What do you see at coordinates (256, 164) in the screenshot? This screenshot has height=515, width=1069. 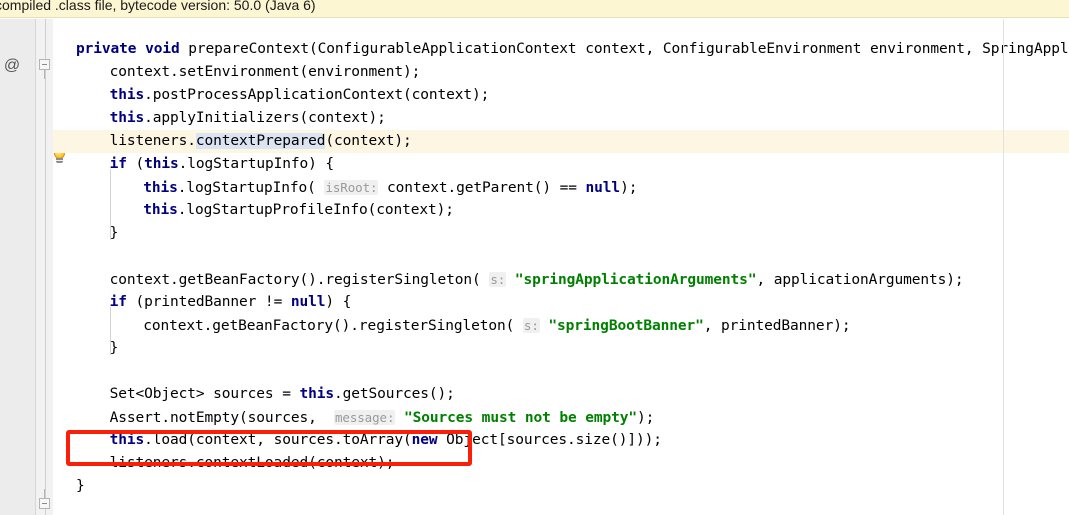 I see `code-token: .logStartupInfo) {` at bounding box center [256, 164].